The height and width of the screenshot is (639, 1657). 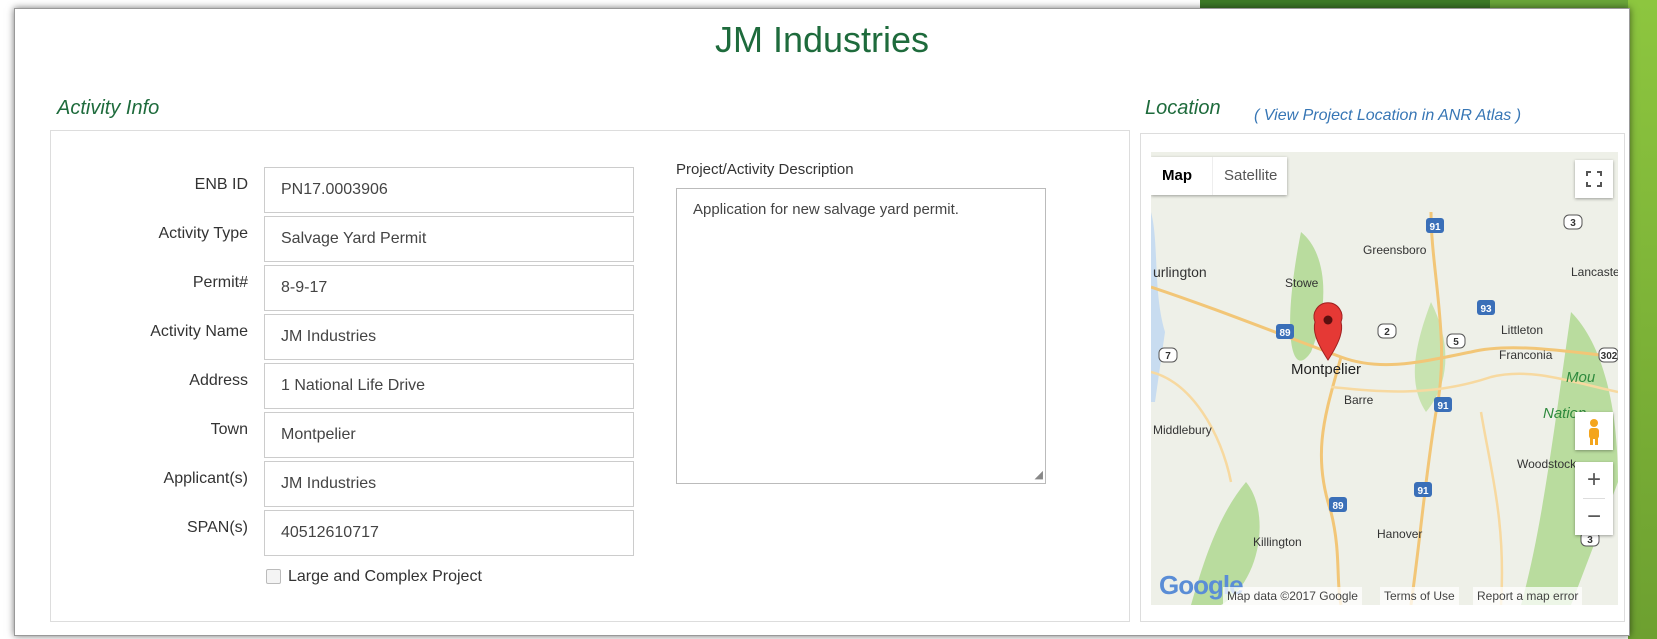 What do you see at coordinates (1399, 534) in the screenshot?
I see `map-label-hanover: Hanover` at bounding box center [1399, 534].